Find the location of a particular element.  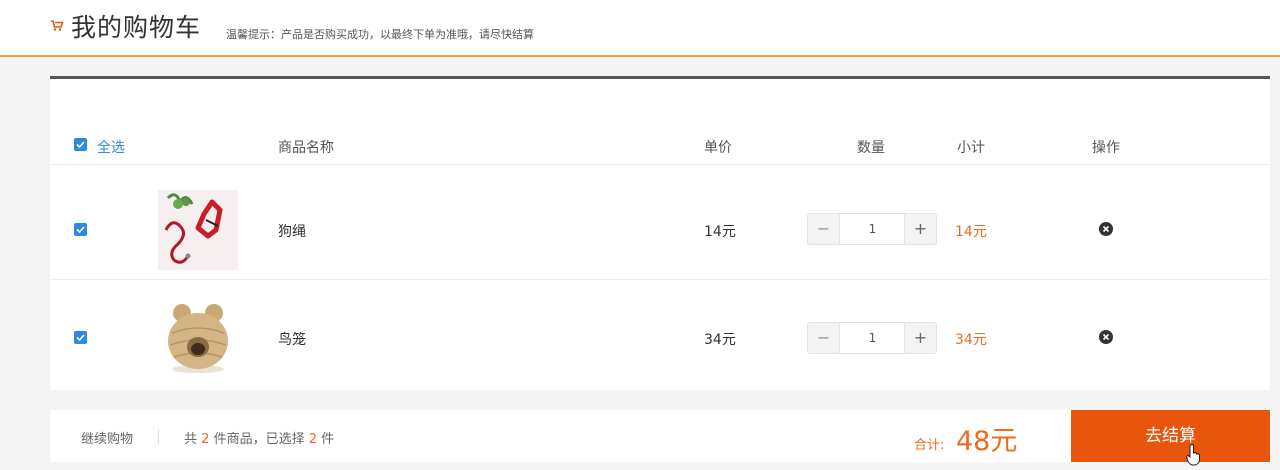

dog-leash-image is located at coordinates (198, 230).